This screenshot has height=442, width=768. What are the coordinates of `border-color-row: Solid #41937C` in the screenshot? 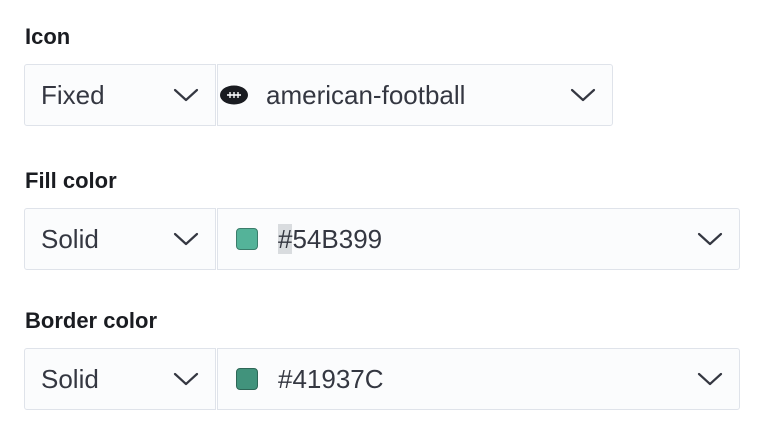 It's located at (382, 379).